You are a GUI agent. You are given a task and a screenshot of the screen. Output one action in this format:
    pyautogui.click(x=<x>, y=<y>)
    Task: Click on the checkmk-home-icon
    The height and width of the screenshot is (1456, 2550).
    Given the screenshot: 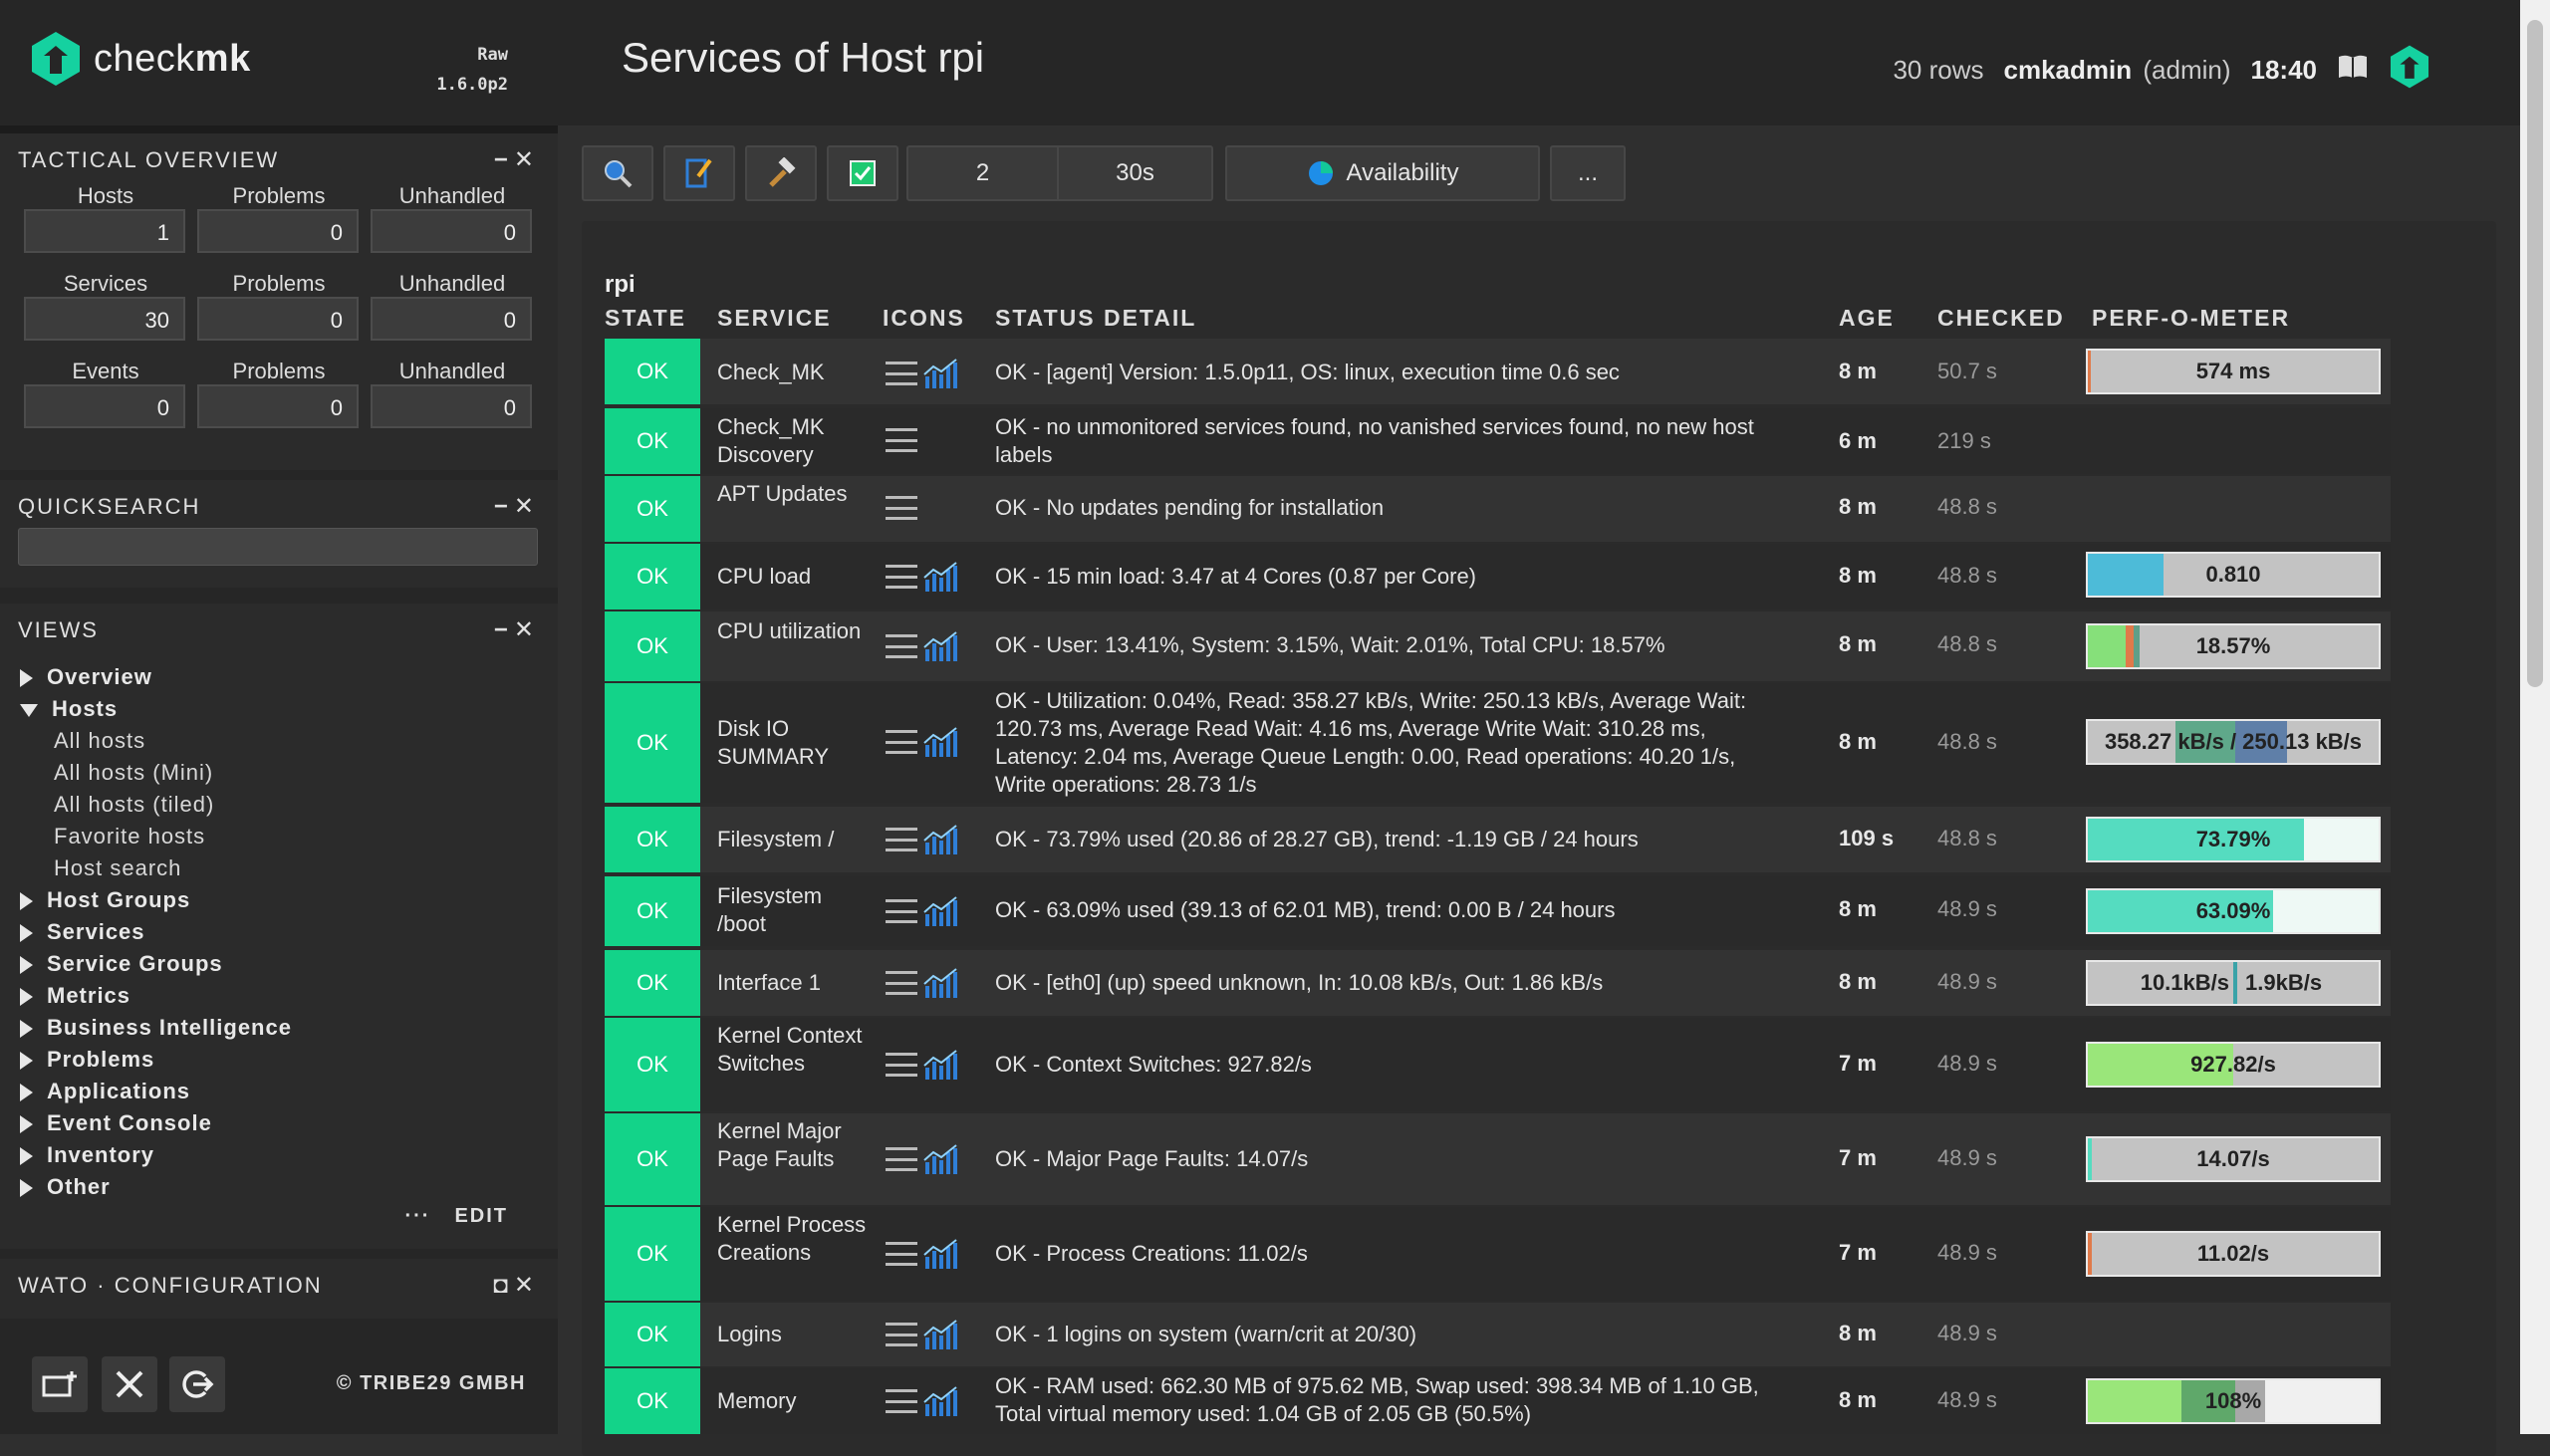 What is the action you would take?
    pyautogui.click(x=2409, y=70)
    